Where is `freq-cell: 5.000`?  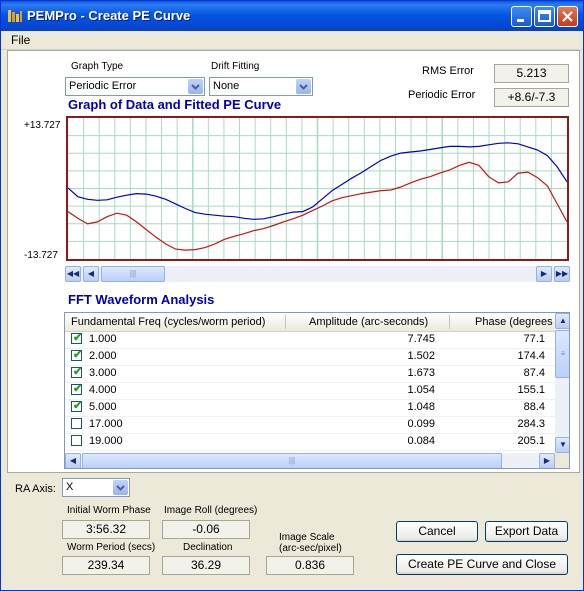 freq-cell: 5.000 is located at coordinates (103, 407).